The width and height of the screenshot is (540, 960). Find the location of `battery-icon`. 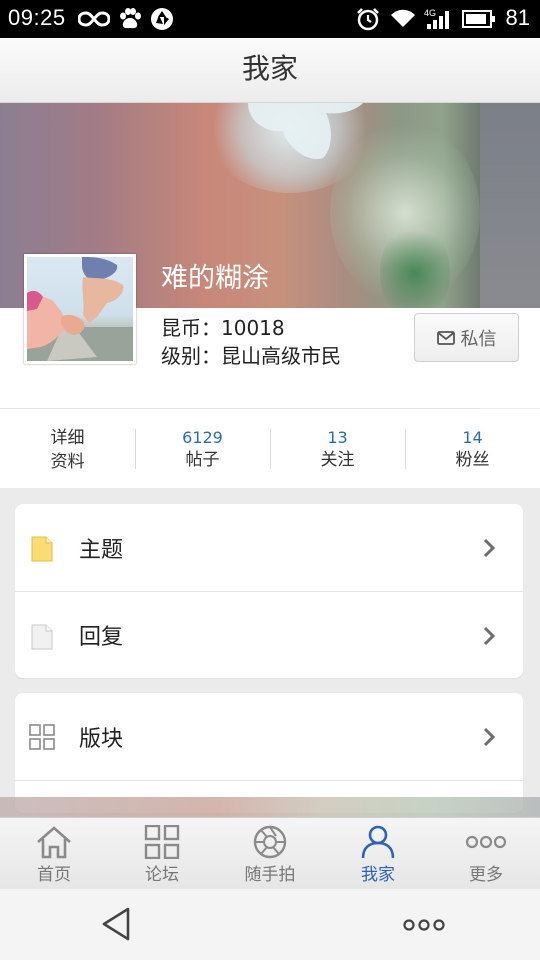

battery-icon is located at coordinates (478, 19).